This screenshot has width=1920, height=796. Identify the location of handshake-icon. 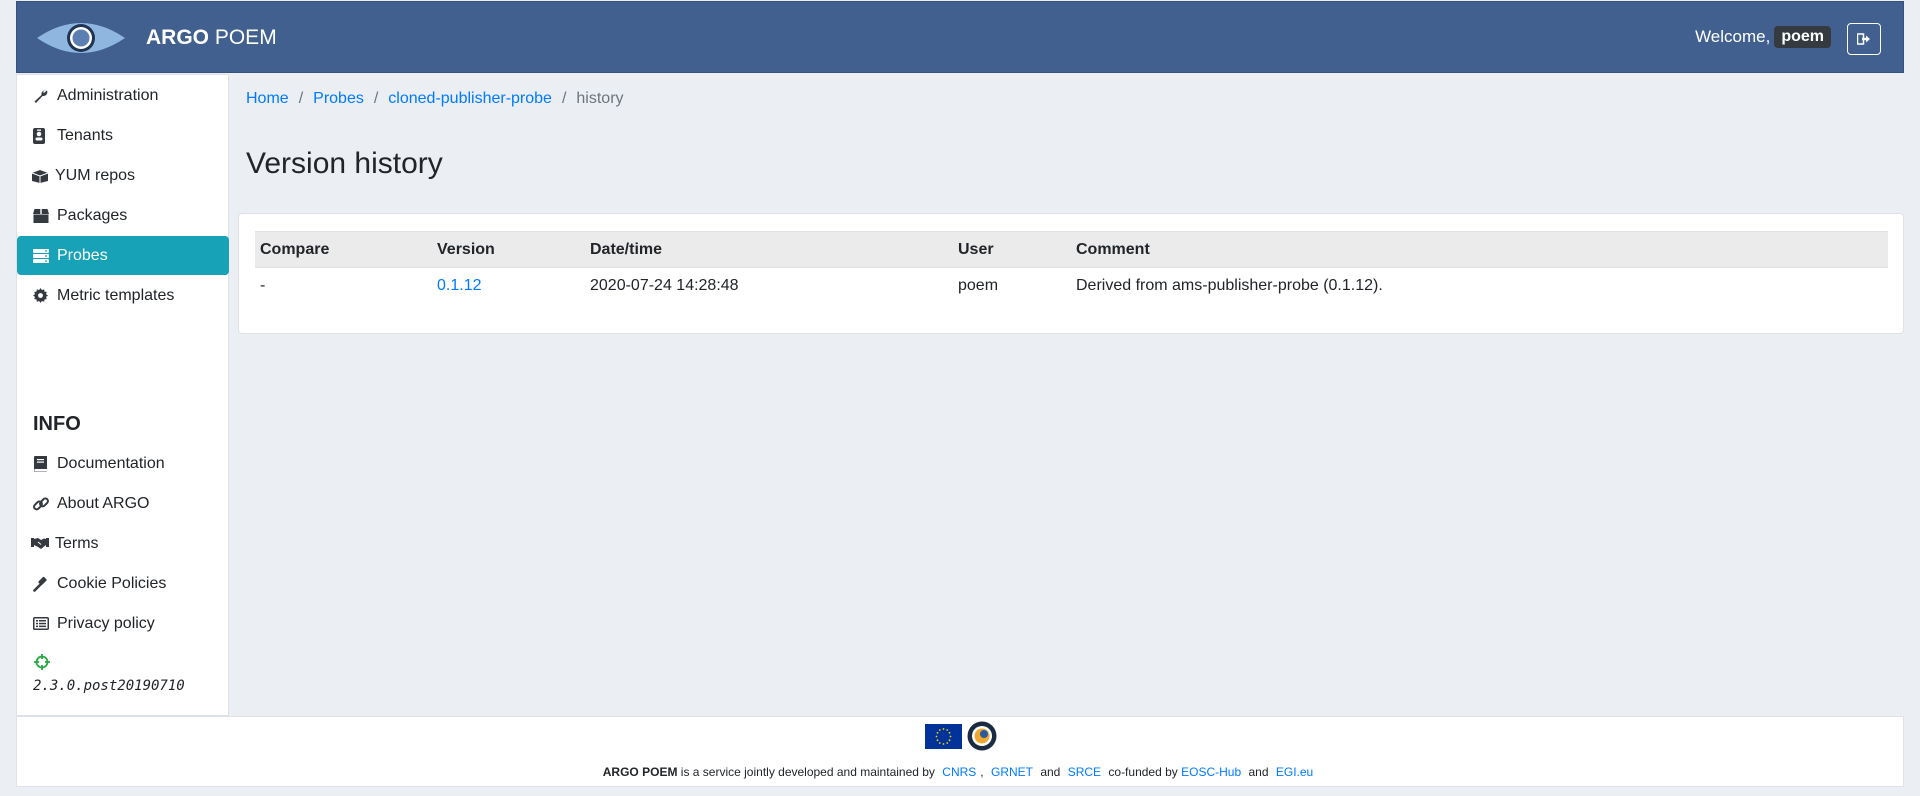
(42, 544).